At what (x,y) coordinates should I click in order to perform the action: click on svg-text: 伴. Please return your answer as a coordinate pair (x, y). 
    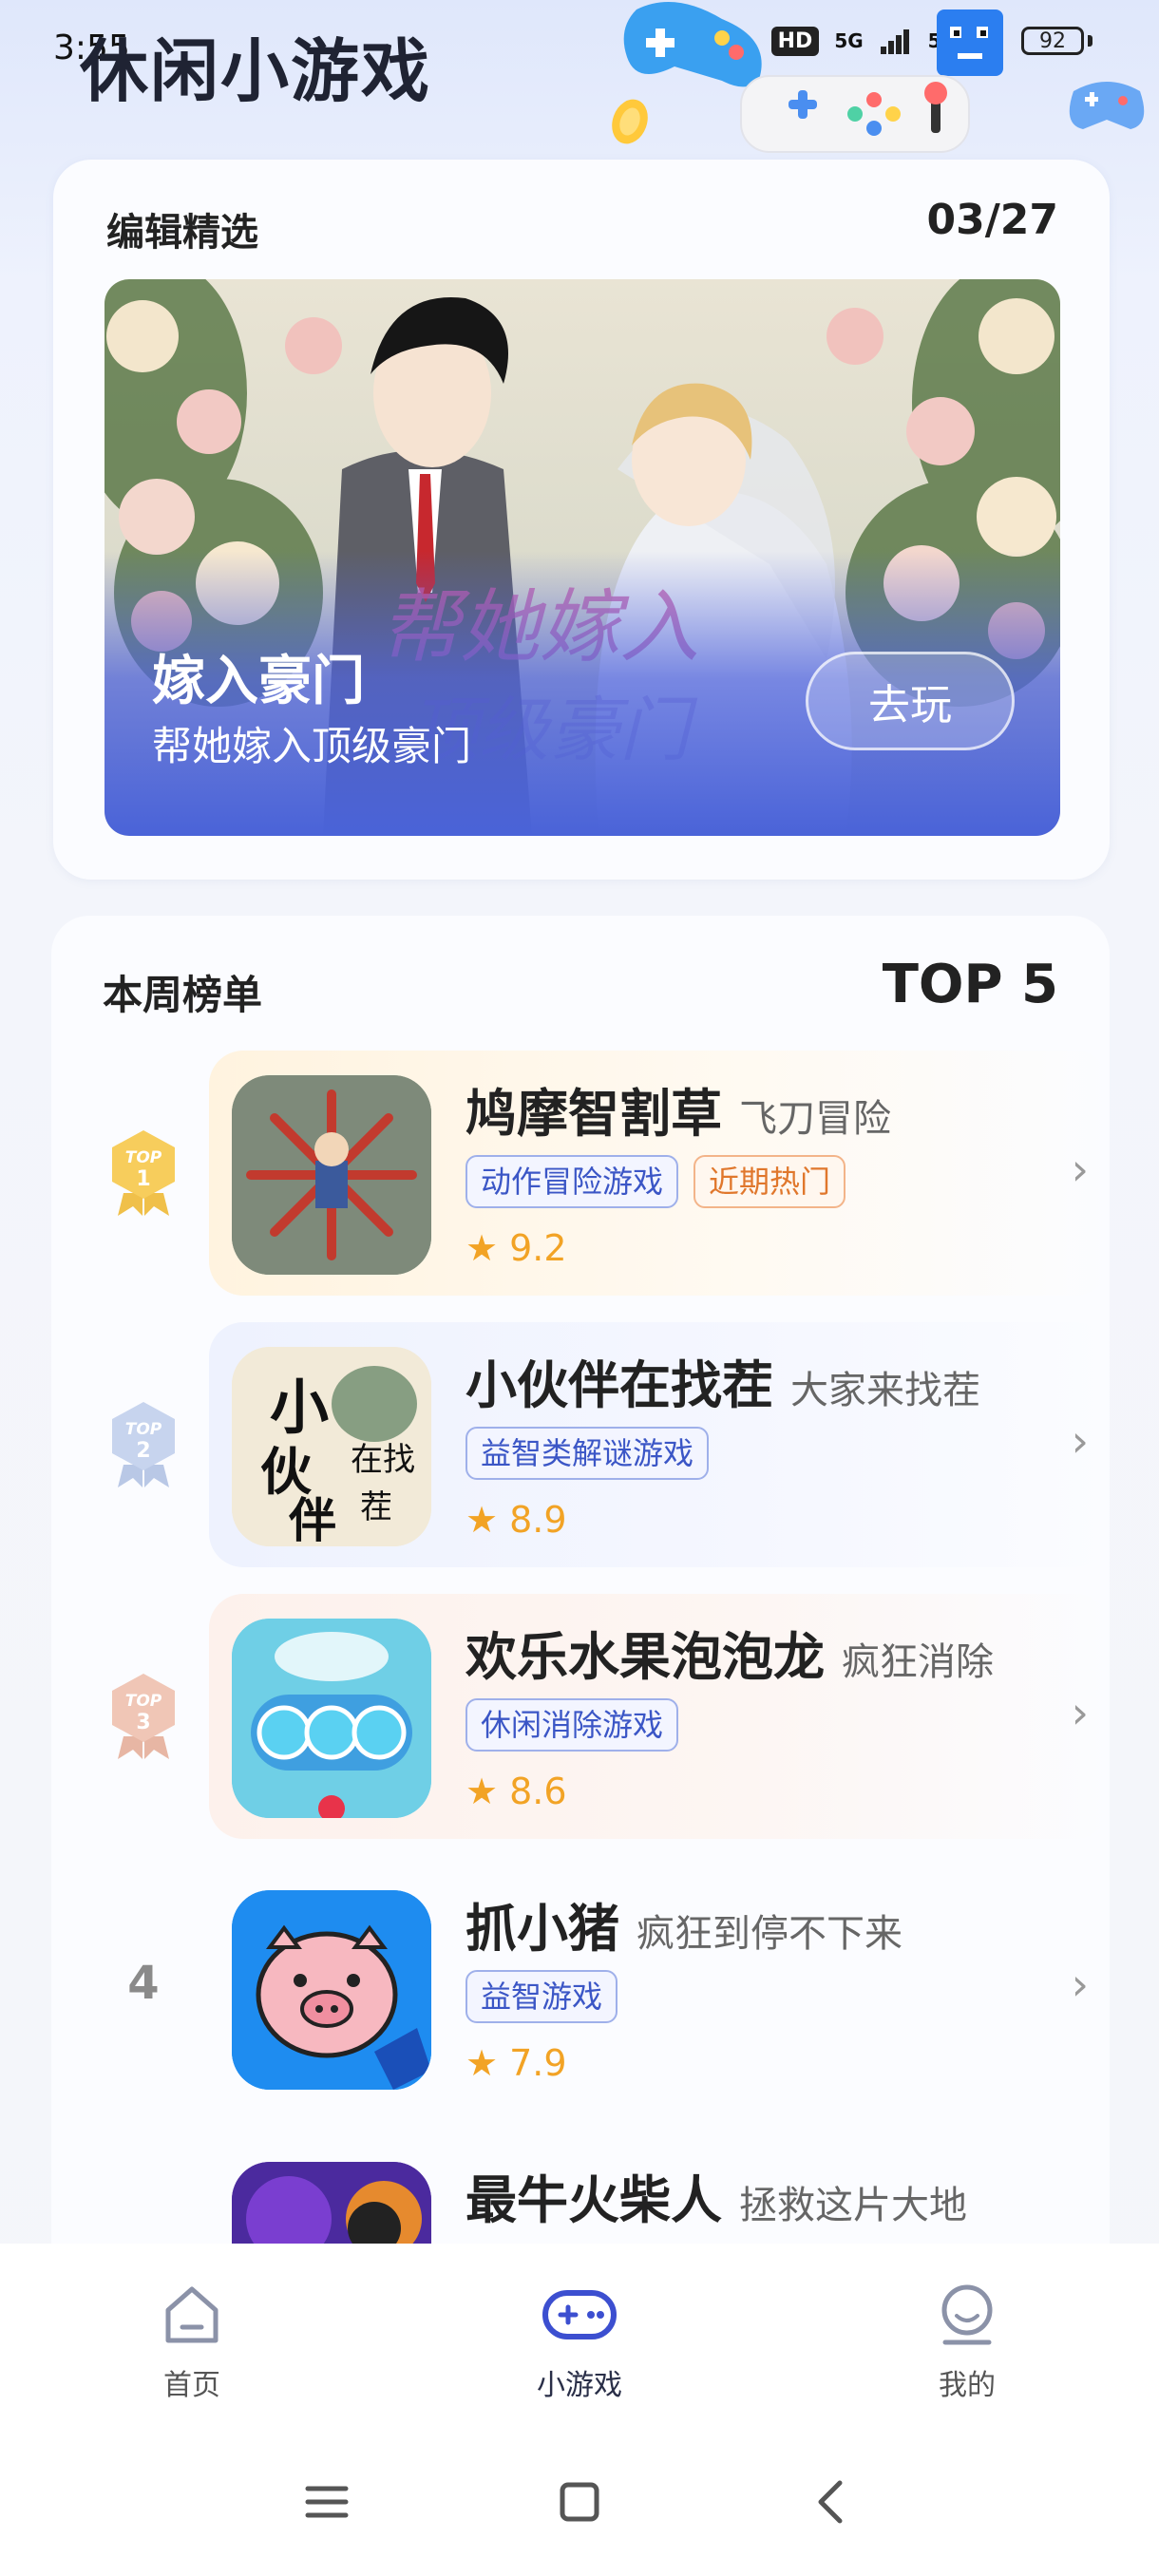
    Looking at the image, I should click on (312, 1519).